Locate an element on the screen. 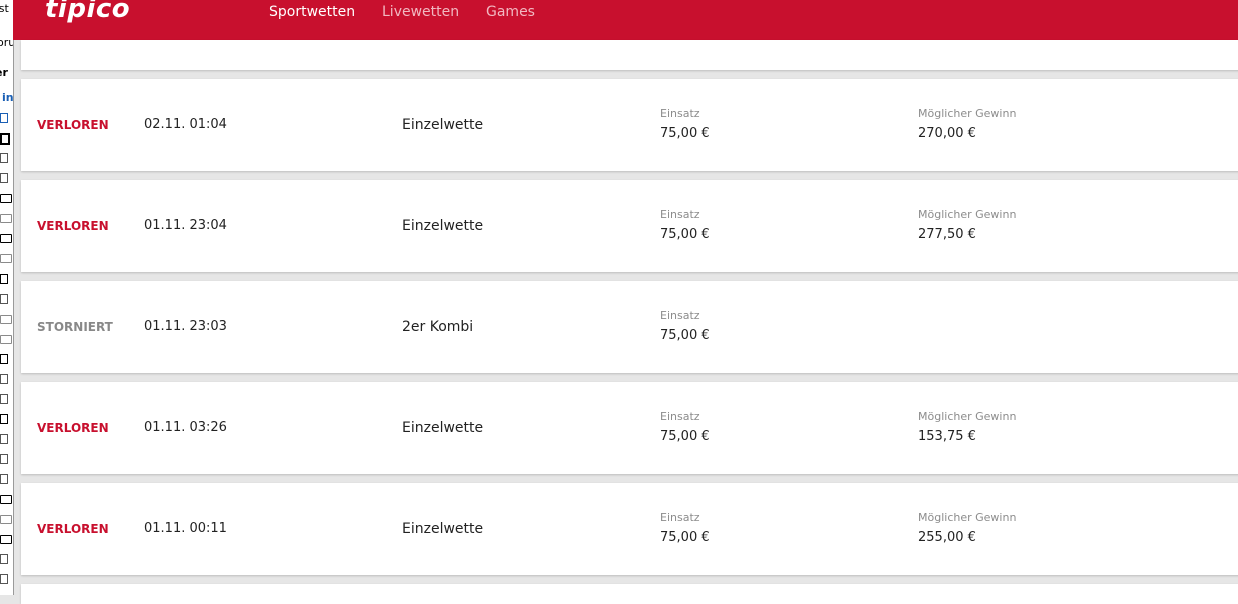 The image size is (1238, 604). bet-type: 2er Kombi is located at coordinates (438, 327).